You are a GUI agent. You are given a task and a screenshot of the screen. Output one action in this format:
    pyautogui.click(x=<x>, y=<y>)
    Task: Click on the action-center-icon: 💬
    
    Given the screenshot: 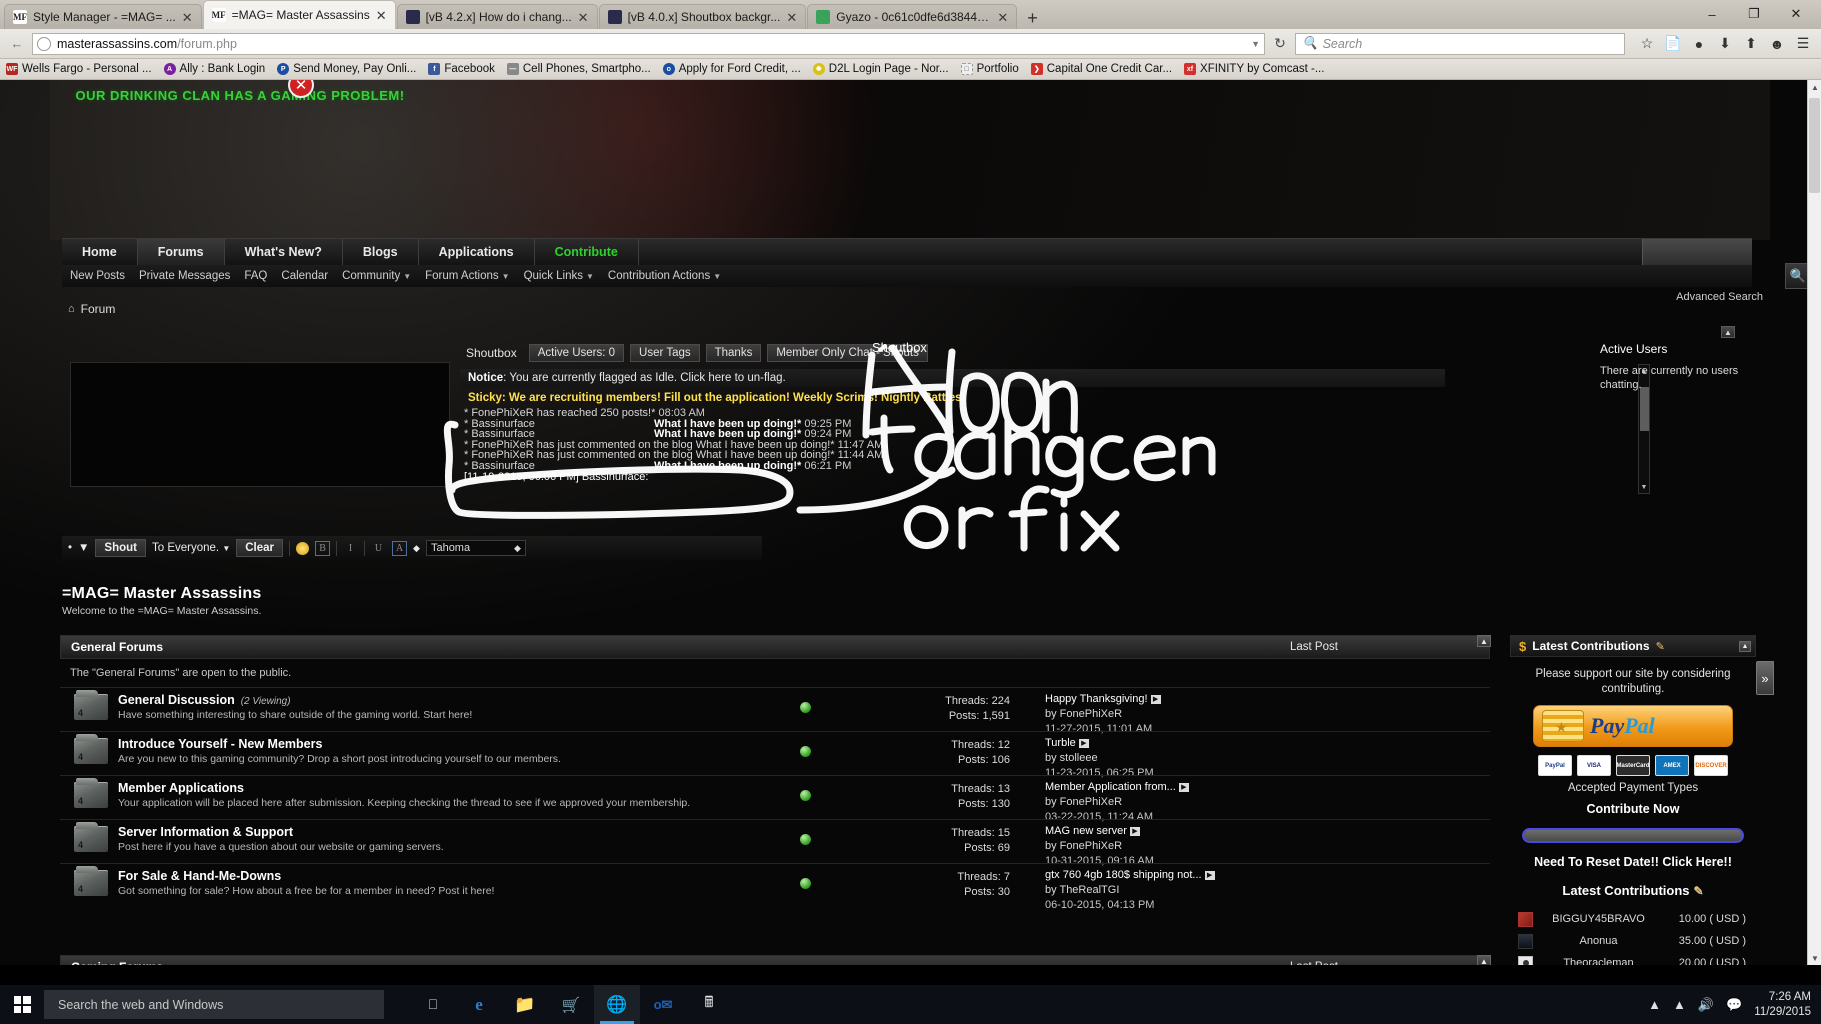 What is the action you would take?
    pyautogui.click(x=1734, y=1005)
    